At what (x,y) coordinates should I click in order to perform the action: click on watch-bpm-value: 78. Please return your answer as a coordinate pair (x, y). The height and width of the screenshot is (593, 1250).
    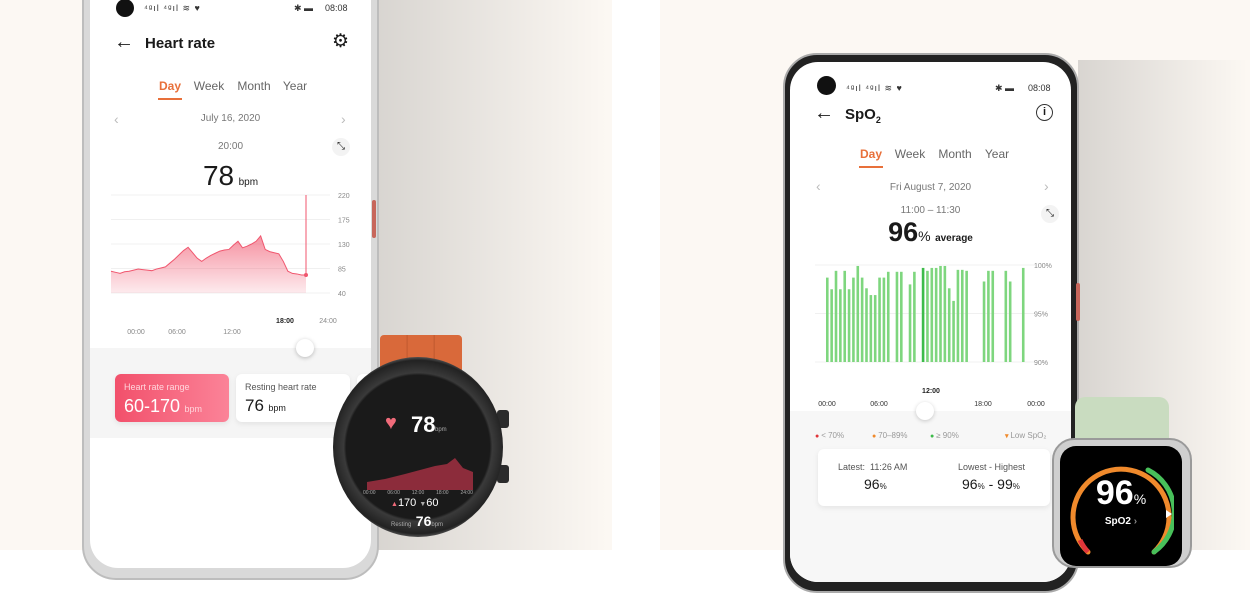
    Looking at the image, I should click on (423, 424).